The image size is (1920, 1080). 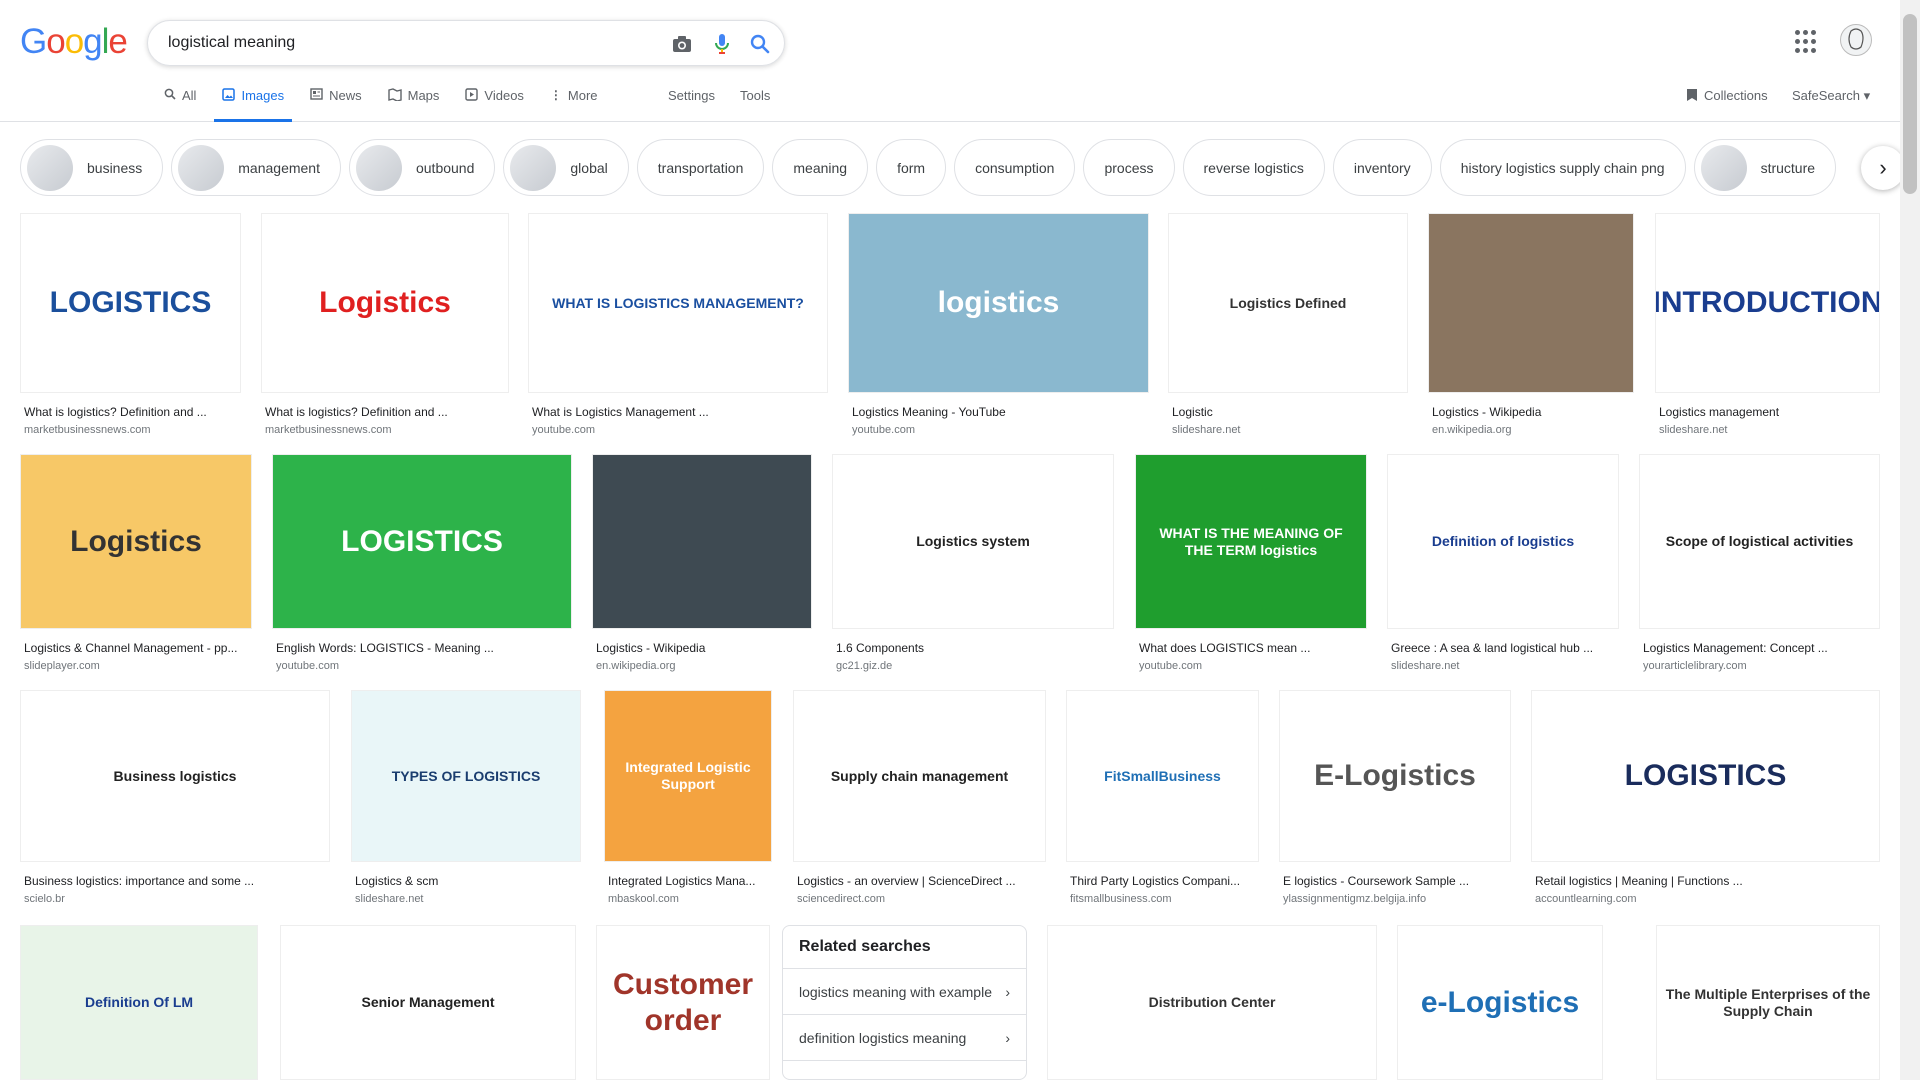 What do you see at coordinates (92, 167) in the screenshot?
I see `filter-chip: business` at bounding box center [92, 167].